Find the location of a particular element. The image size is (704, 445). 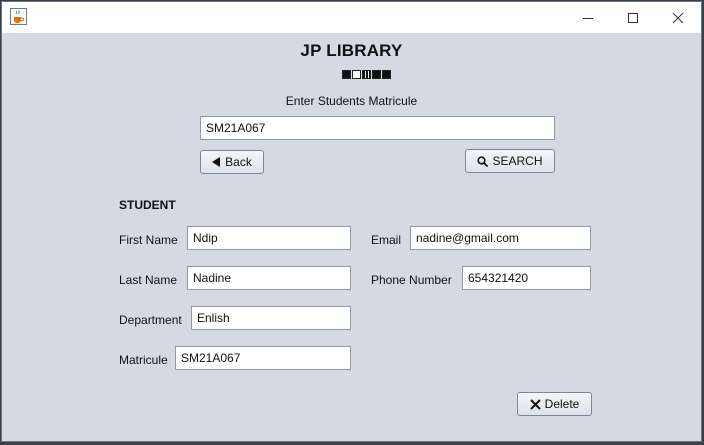

close-icon is located at coordinates (678, 17).